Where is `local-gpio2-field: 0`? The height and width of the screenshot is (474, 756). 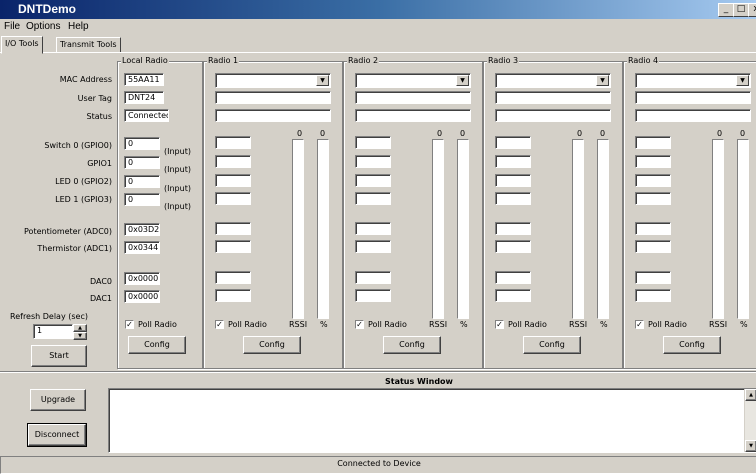
local-gpio2-field: 0 is located at coordinates (142, 181).